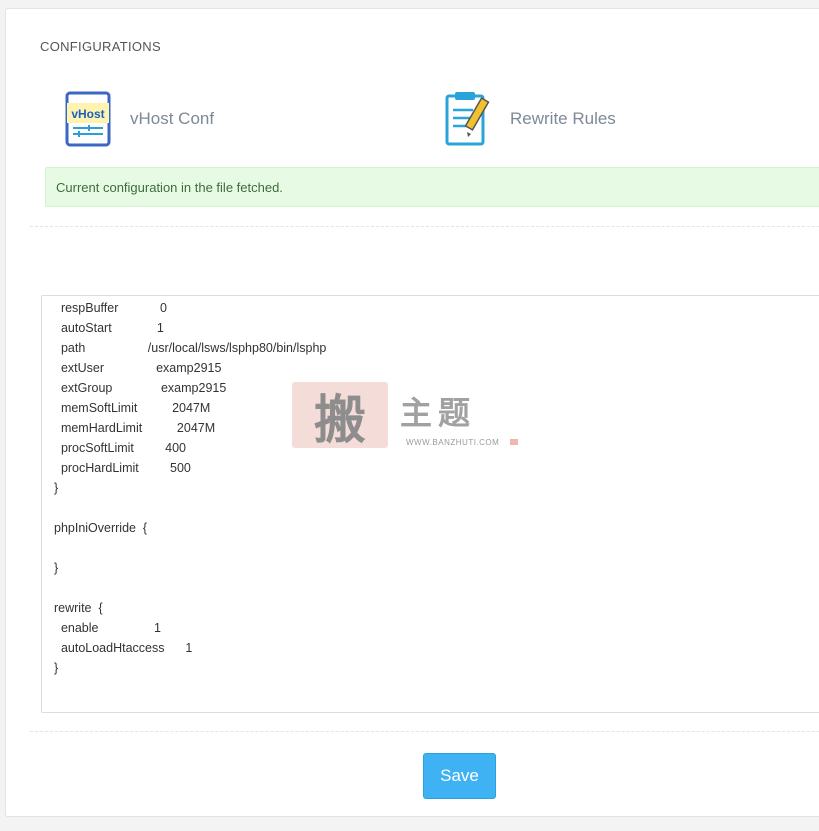 This screenshot has width=819, height=831. I want to click on document-edit-icon, so click(468, 119).